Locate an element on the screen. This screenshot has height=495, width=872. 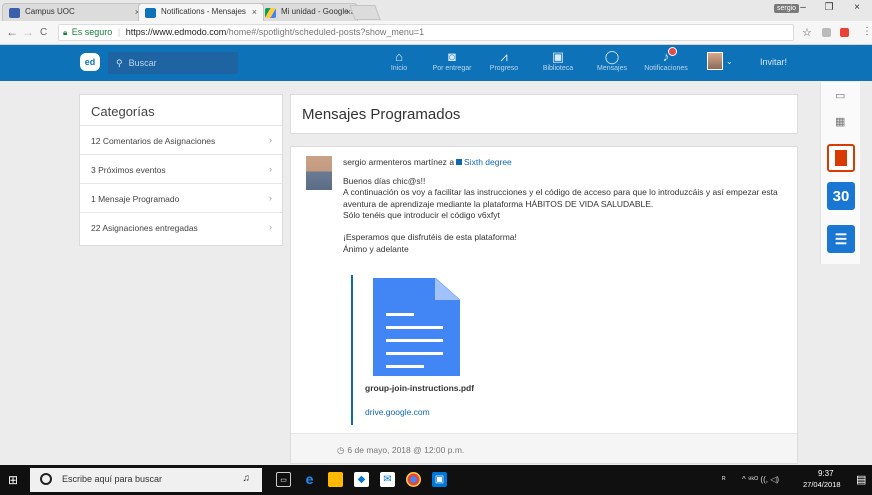
category-item-mensaje-programado: 1 Mensaje Programado › is located at coordinates (181, 198).